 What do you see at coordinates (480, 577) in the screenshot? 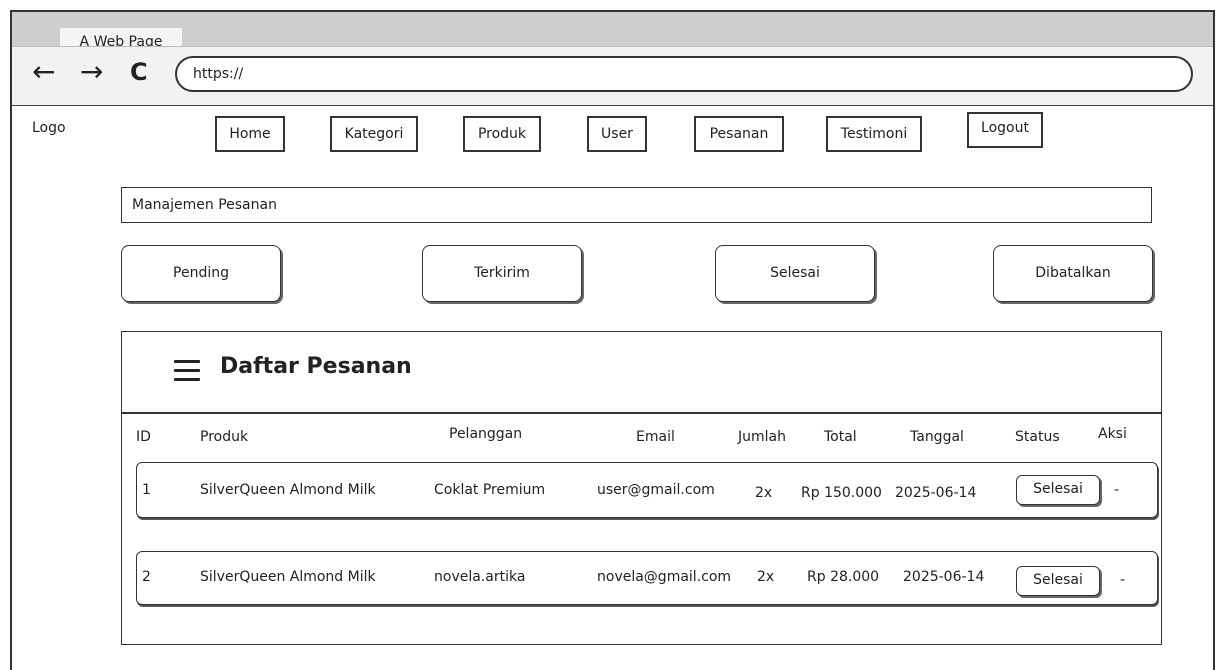
I see `cell-pelanggan: novela.artika` at bounding box center [480, 577].